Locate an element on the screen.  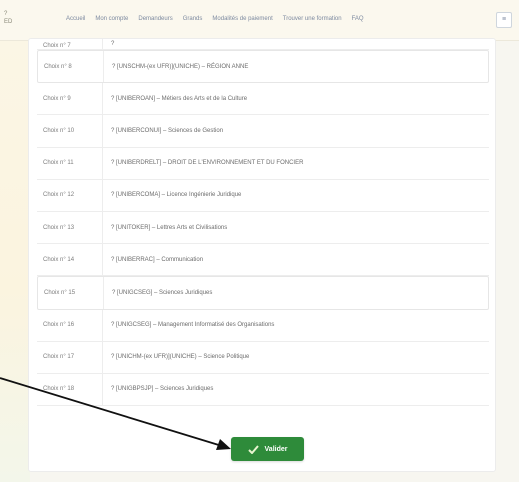
choice-value: ? [UNIBERRAC] – Communication is located at coordinates (157, 259).